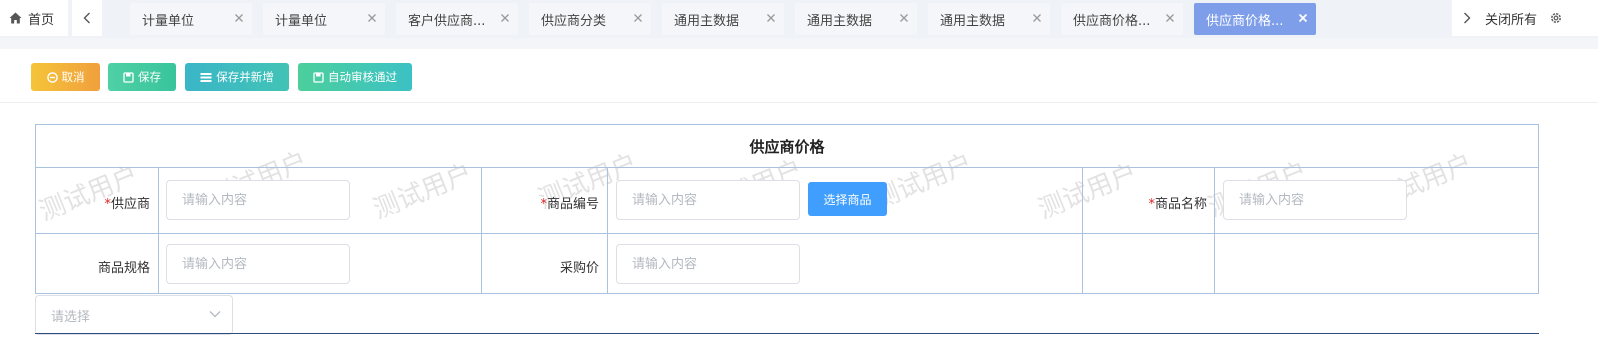 The height and width of the screenshot is (349, 1598). Describe the element at coordinates (71, 317) in the screenshot. I see `select-placeholder: 请选择` at that location.